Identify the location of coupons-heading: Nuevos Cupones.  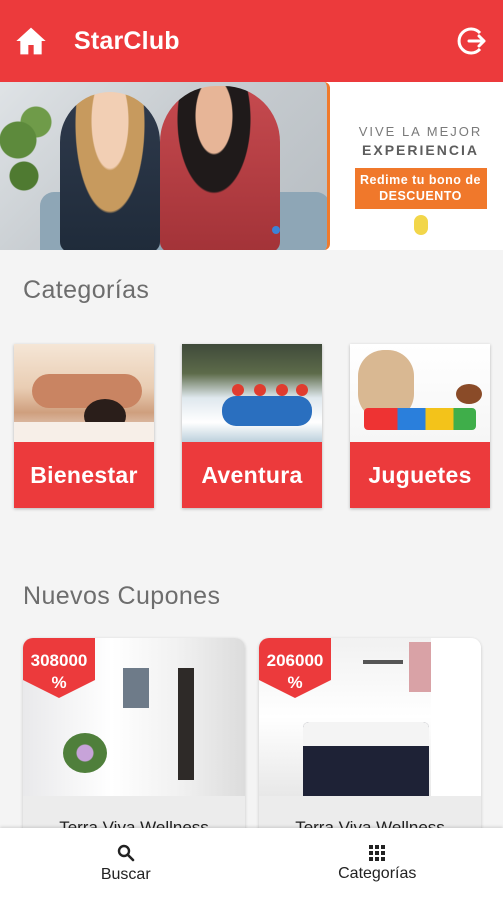
(122, 596).